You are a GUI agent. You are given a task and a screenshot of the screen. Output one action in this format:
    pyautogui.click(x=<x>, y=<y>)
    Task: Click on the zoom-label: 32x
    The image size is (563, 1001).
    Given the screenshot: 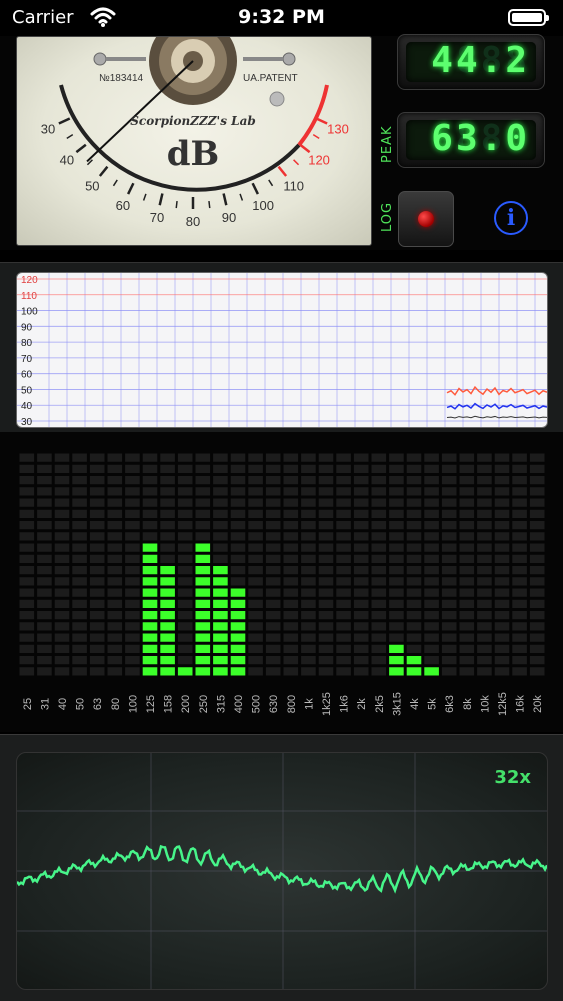 What is the action you would take?
    pyautogui.click(x=512, y=777)
    